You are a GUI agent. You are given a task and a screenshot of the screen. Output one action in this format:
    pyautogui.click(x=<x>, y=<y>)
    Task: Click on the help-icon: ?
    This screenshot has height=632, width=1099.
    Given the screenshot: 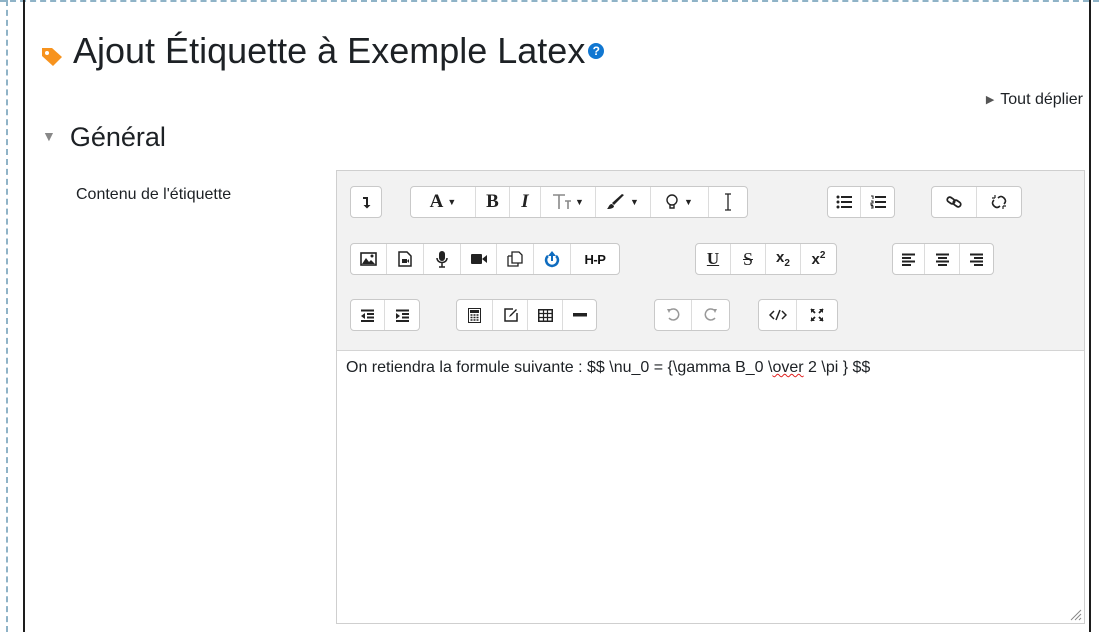 What is the action you would take?
    pyautogui.click(x=596, y=51)
    